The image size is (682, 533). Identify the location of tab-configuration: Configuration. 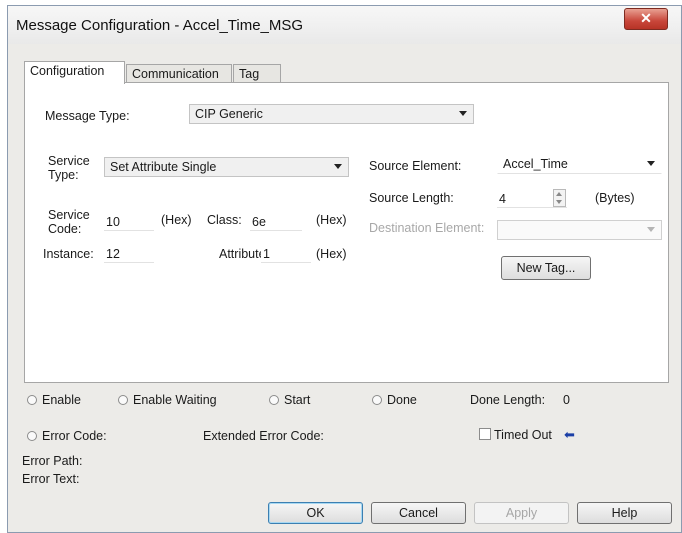
(74, 72).